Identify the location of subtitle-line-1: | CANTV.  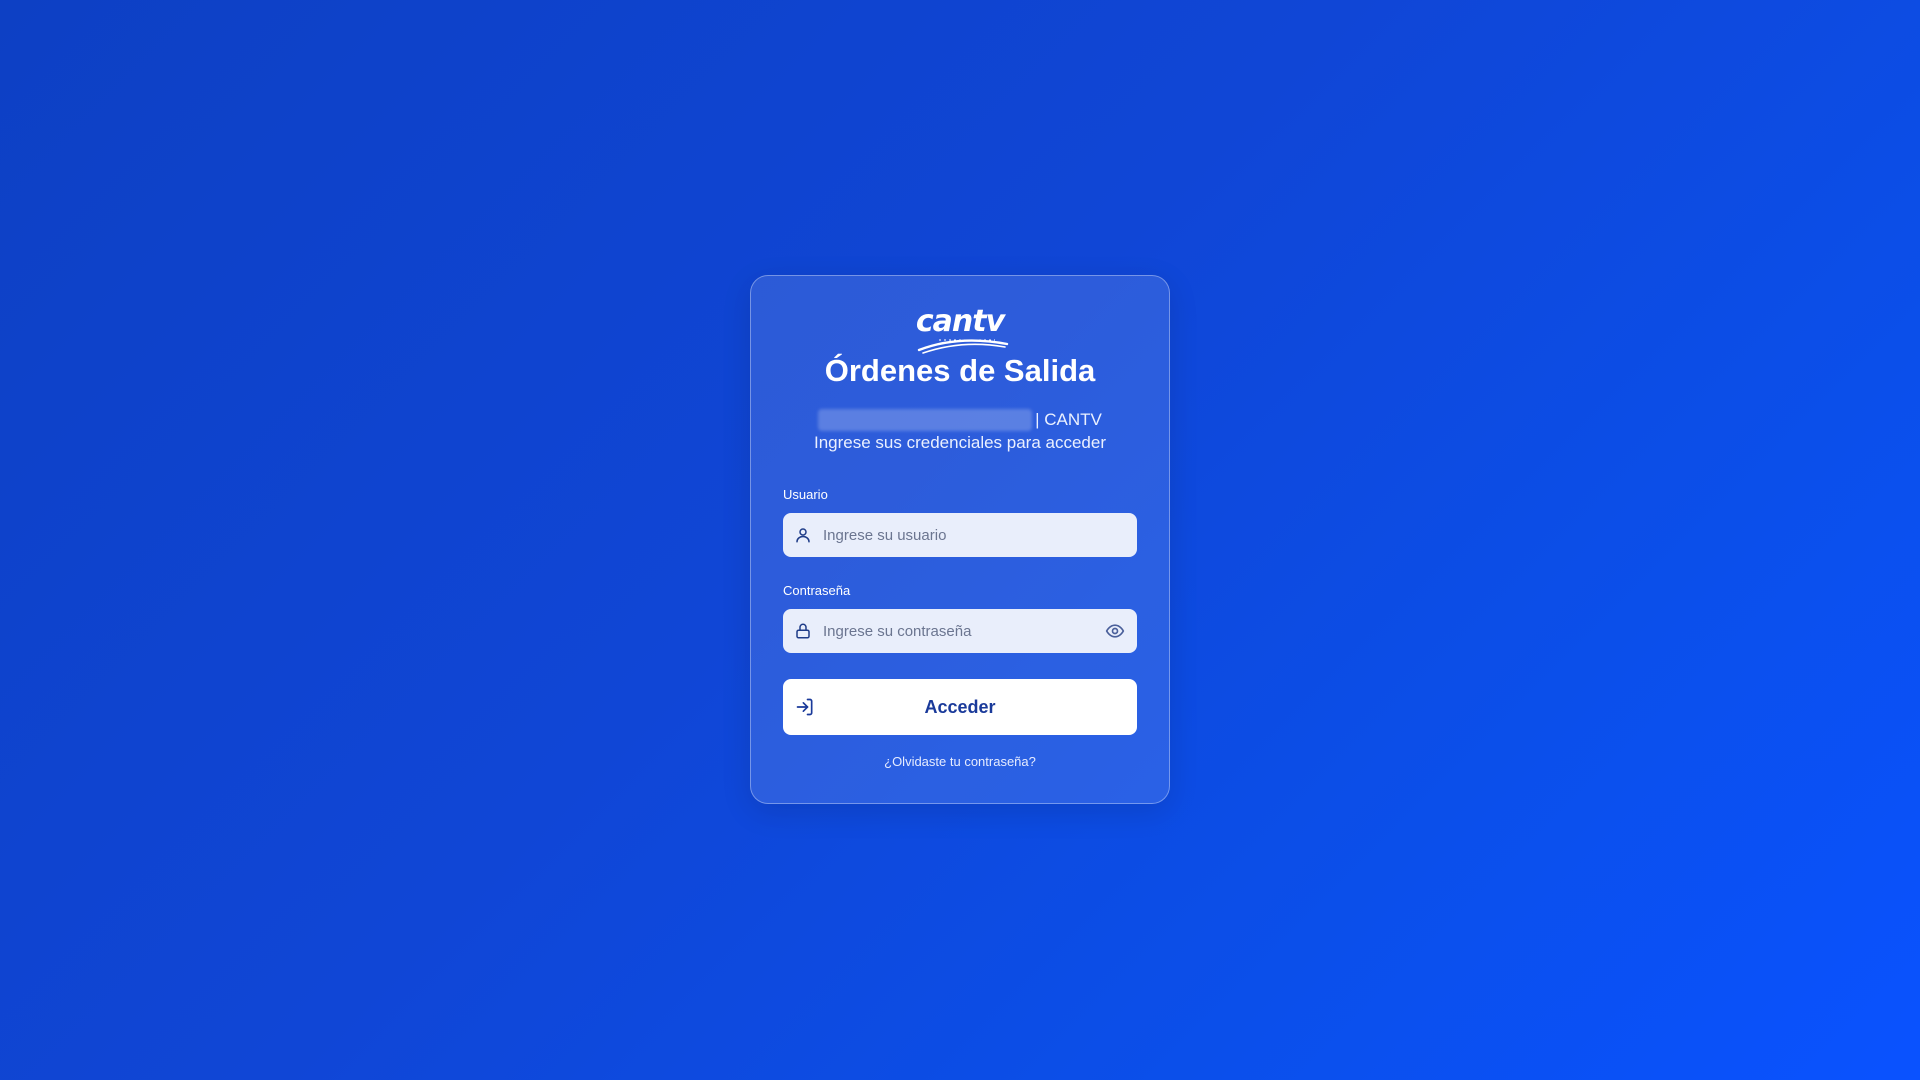
(960, 420).